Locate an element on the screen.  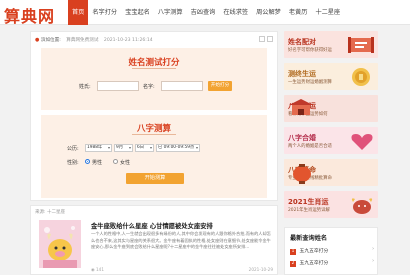
banner-name-match: 姓名配对 好名字可帮你获得好运 is located at coordinates (331, 44).